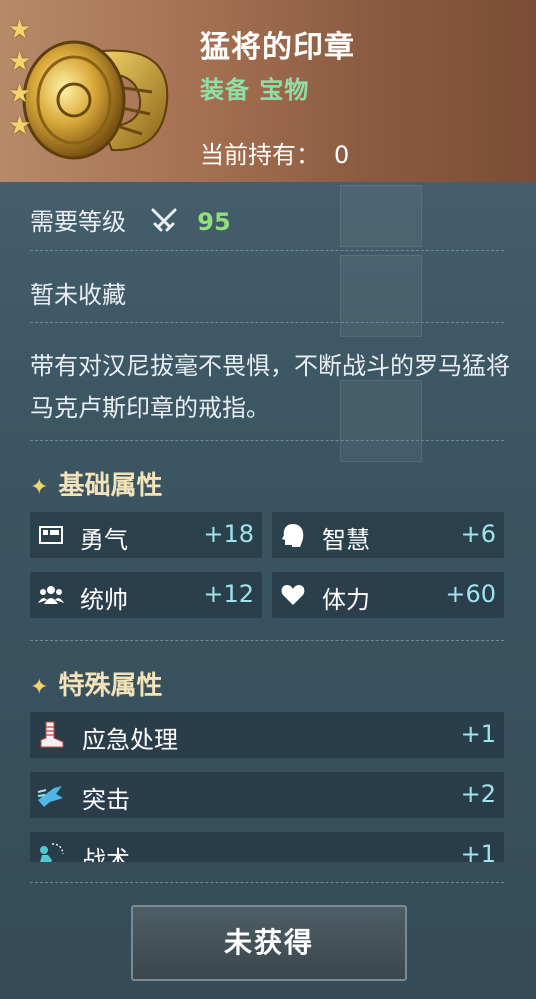  What do you see at coordinates (260, 155) in the screenshot?
I see `holding-label: 当前持有：` at bounding box center [260, 155].